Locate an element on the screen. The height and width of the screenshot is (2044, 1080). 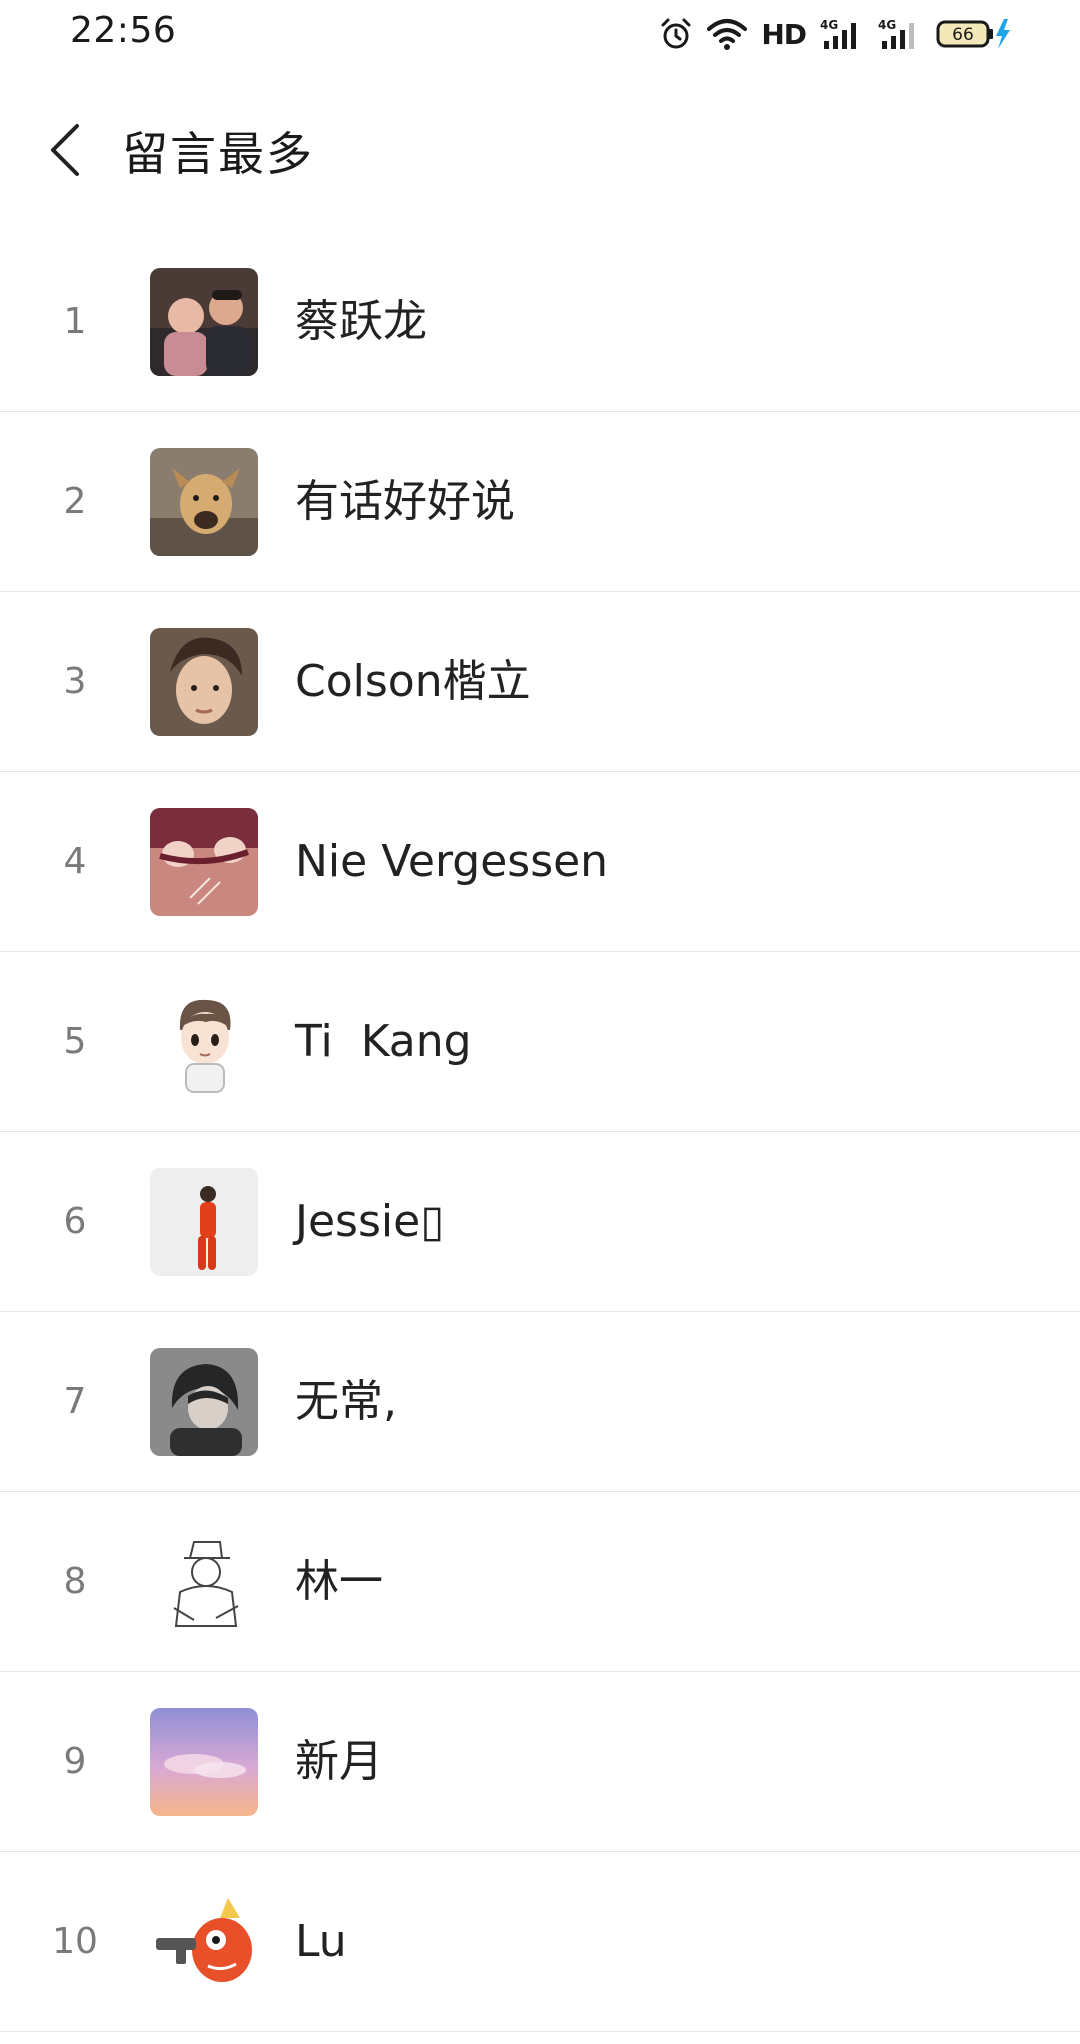
page-title: 留言最多 is located at coordinates (218, 154).